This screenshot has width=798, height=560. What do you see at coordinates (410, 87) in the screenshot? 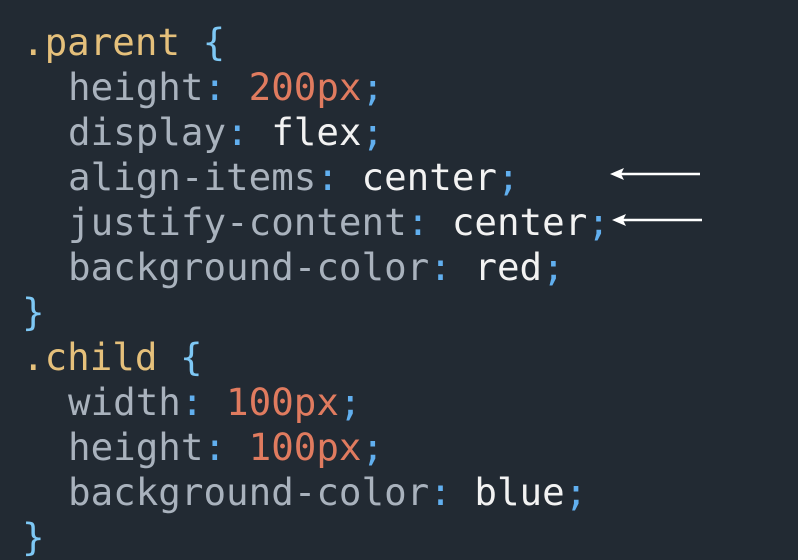
I see `code-line-parent-height: height: 200px;` at bounding box center [410, 87].